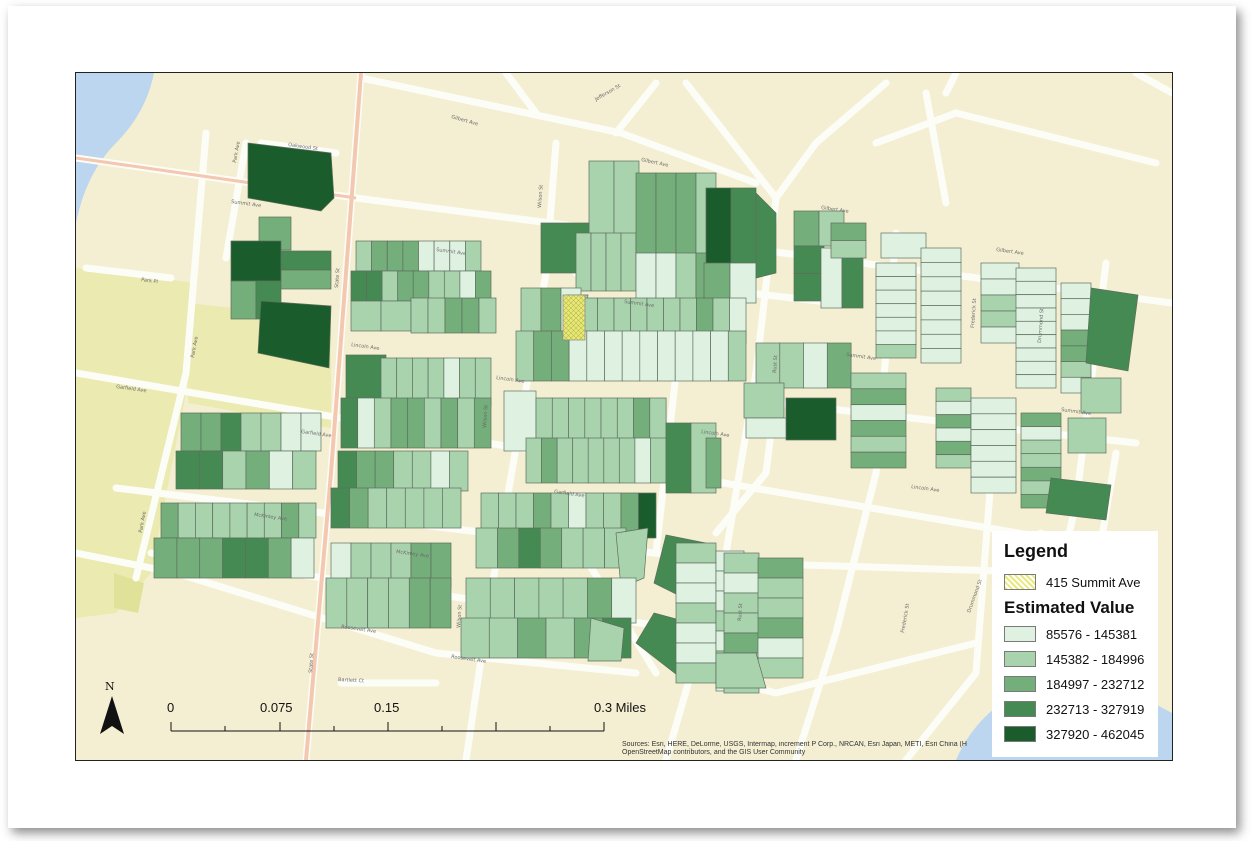 Image resolution: width=1252 pixels, height=841 pixels. I want to click on legend-class-label: 327920 - 462045, so click(1095, 734).